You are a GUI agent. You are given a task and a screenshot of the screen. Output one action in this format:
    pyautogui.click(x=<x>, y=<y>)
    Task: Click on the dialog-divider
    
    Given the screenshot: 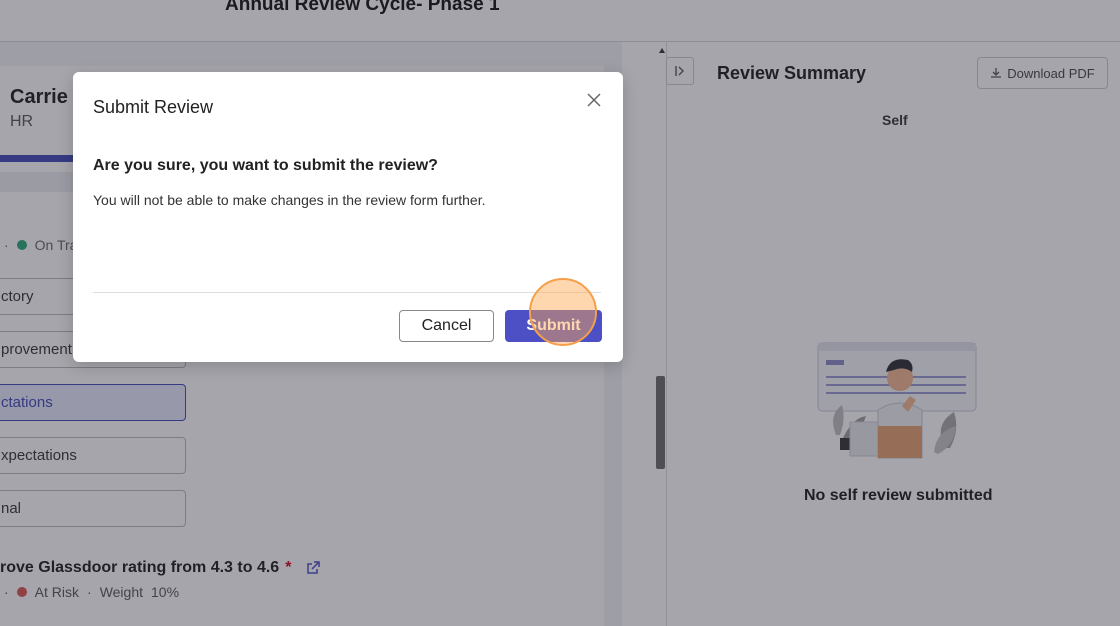 What is the action you would take?
    pyautogui.click(x=347, y=292)
    